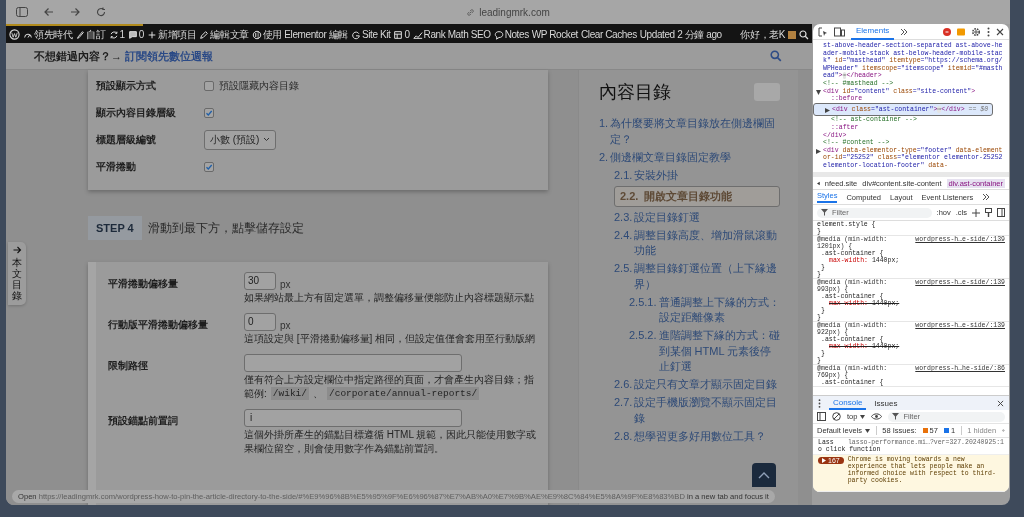 The height and width of the screenshot is (517, 1024). Describe the element at coordinates (471, 12) in the screenshot. I see `link-icon` at that location.